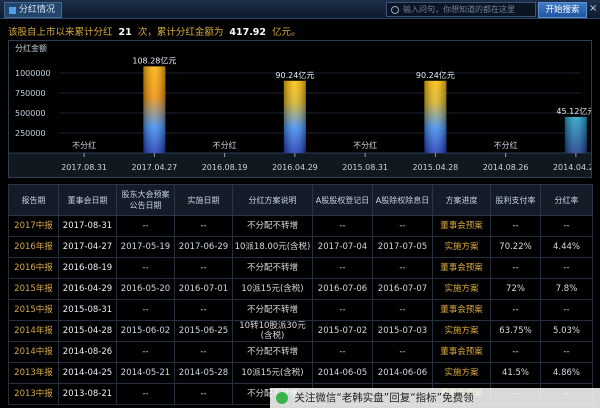  What do you see at coordinates (402, 247) in the screenshot?
I see `table-cell: 2017-07-05` at bounding box center [402, 247].